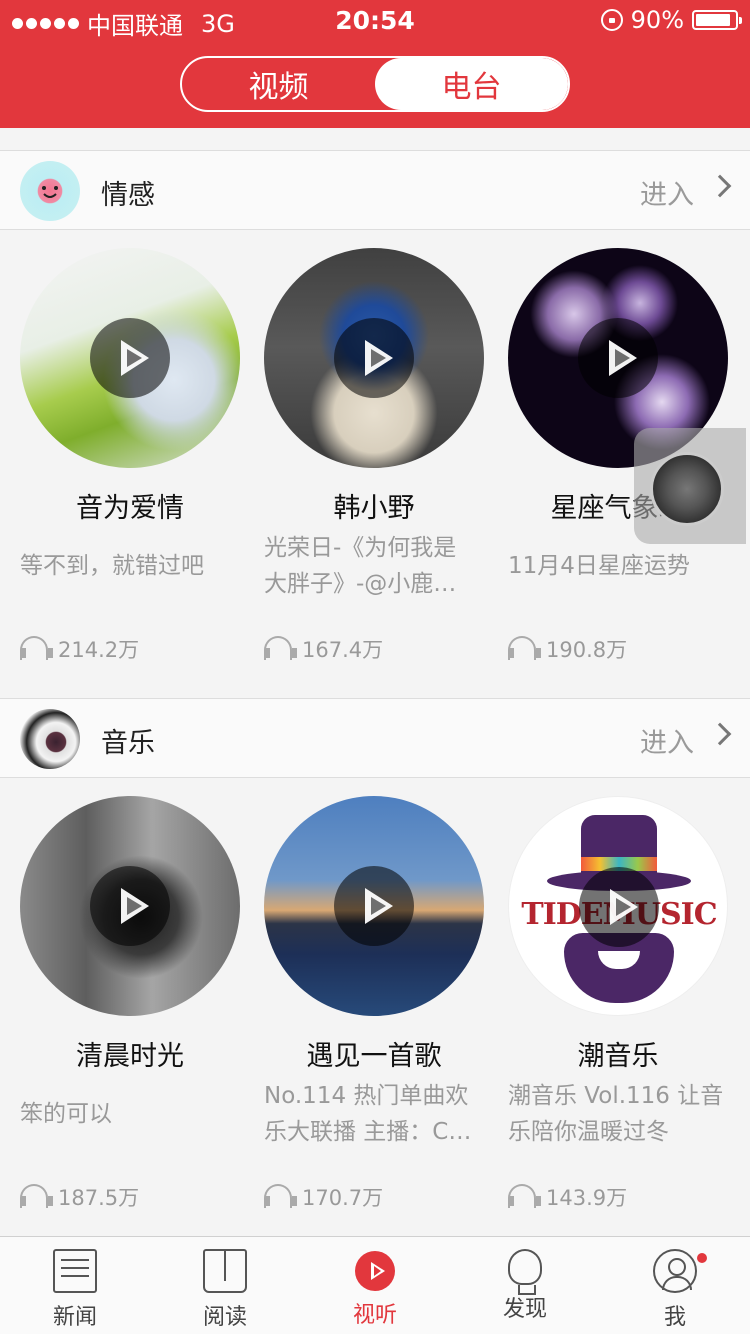 The height and width of the screenshot is (1334, 750). What do you see at coordinates (74, 1317) in the screenshot?
I see `tab-label: 新闻` at bounding box center [74, 1317].